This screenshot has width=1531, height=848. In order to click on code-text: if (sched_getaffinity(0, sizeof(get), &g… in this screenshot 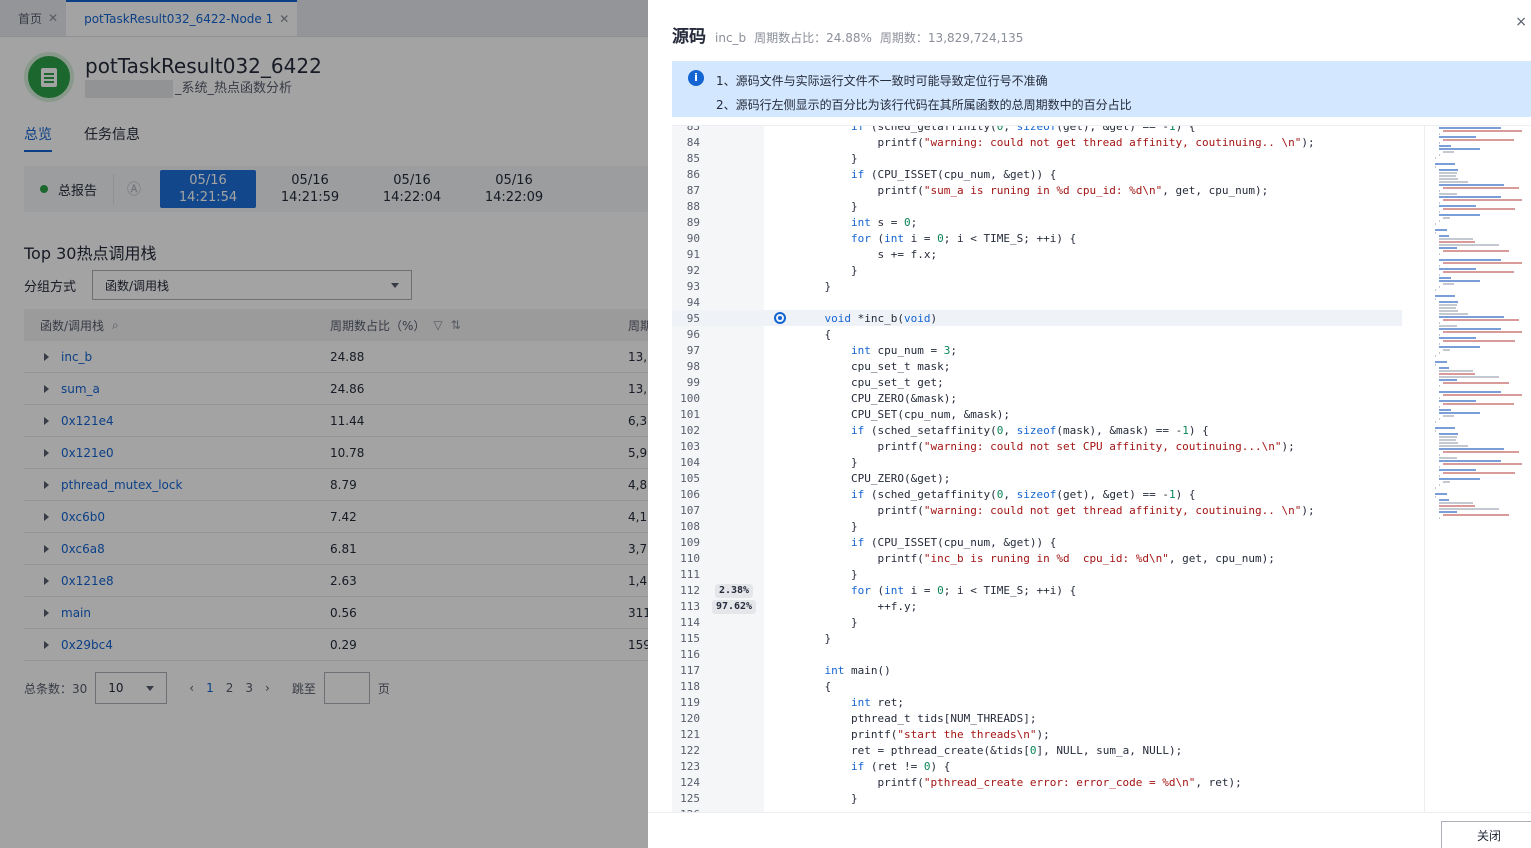, I will do `click(1023, 129)`.